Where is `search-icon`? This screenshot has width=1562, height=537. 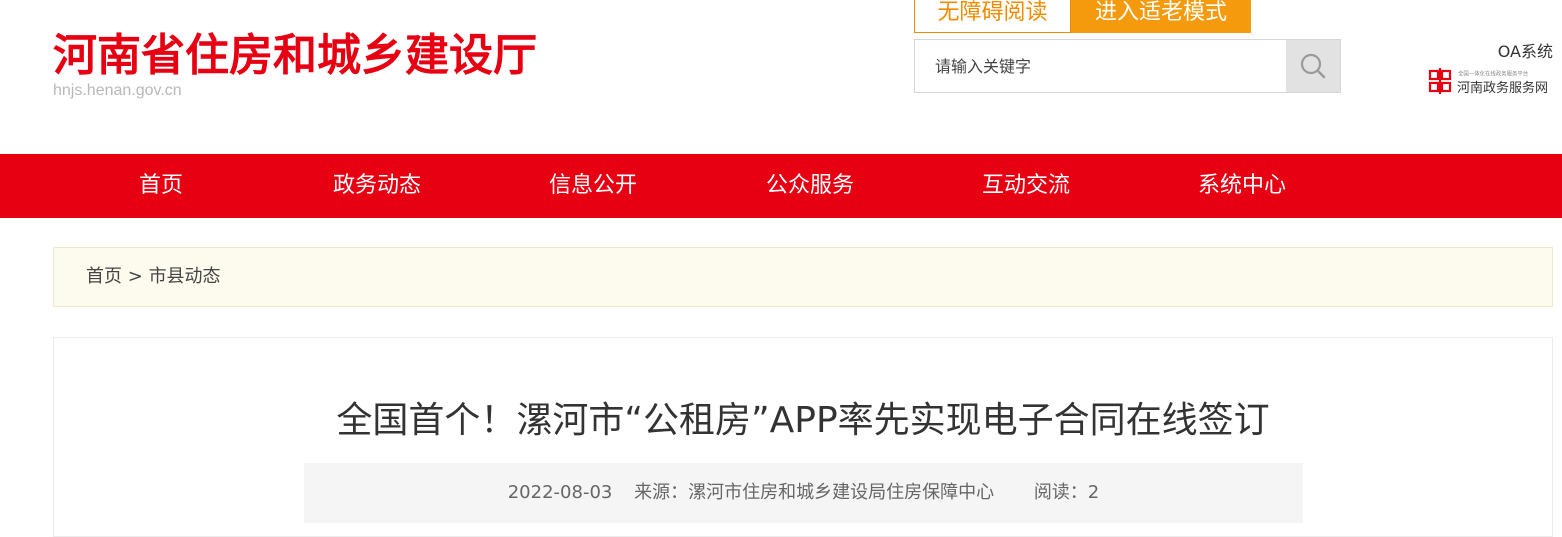 search-icon is located at coordinates (1313, 66).